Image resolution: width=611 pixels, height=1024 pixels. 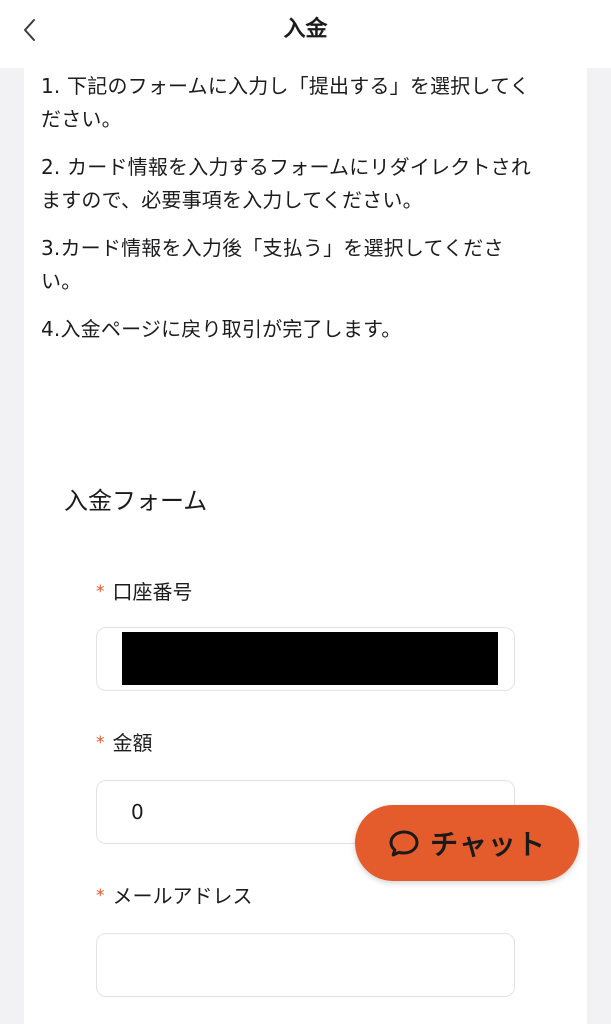 I want to click on chat-bubble-icon, so click(x=404, y=843).